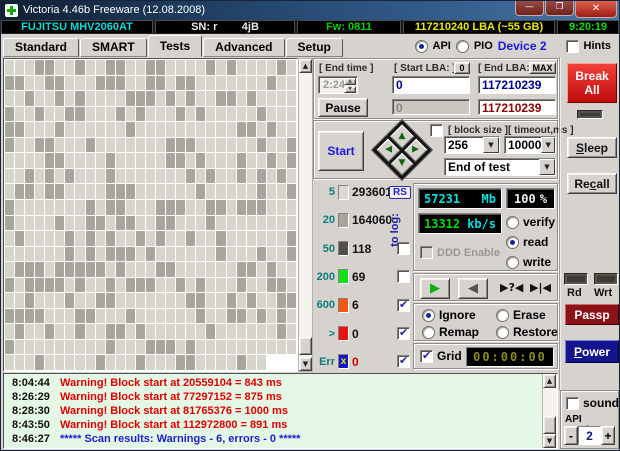 The height and width of the screenshot is (451, 620). I want to click on tab-setup: Setup, so click(314, 47).